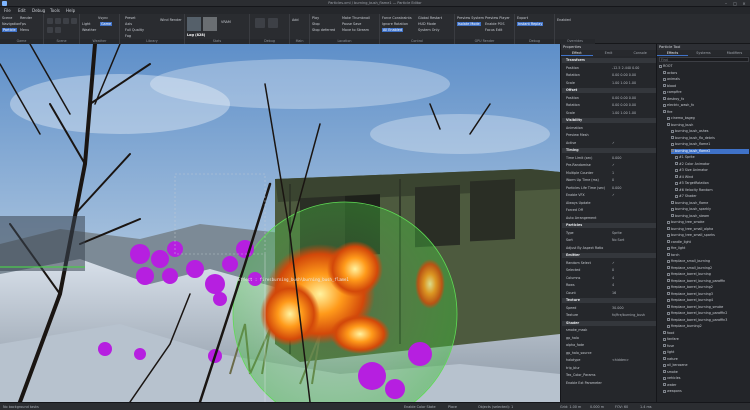  What do you see at coordinates (613, 173) in the screenshot?
I see `property-value: 1` at bounding box center [613, 173].